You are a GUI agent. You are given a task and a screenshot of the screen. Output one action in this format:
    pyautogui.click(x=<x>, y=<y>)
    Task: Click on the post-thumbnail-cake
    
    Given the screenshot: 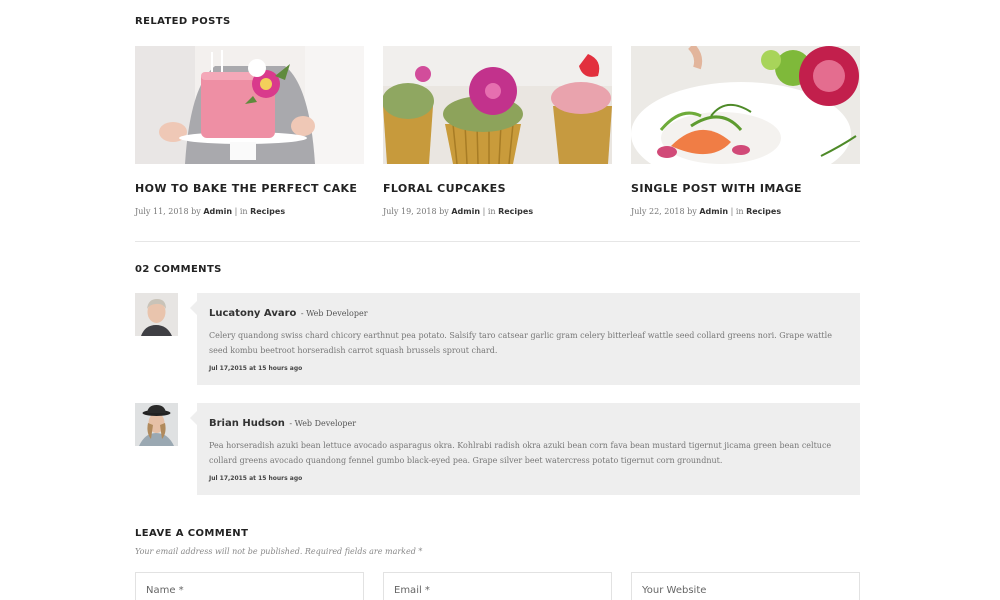 What is the action you would take?
    pyautogui.click(x=249, y=105)
    